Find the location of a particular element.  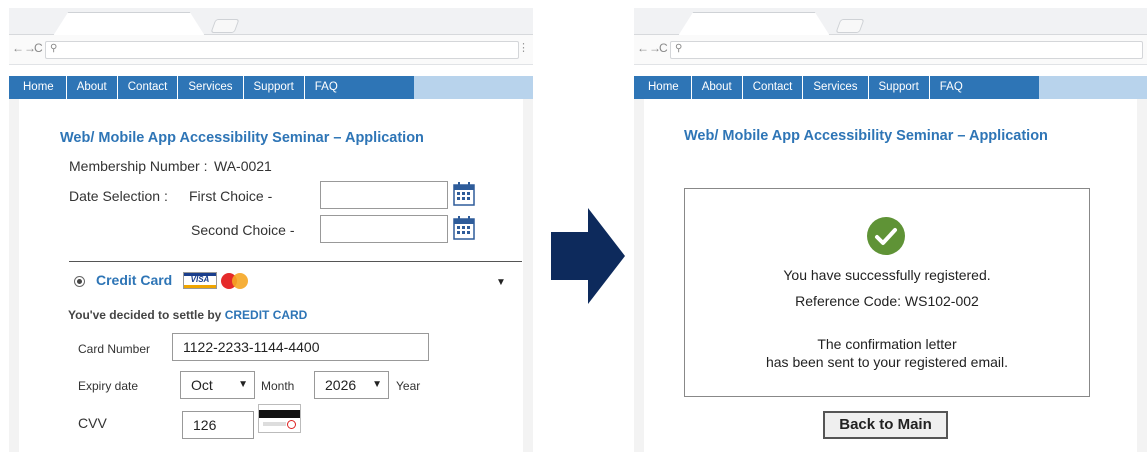

expiry-year-select: 2026 ▼ is located at coordinates (351, 385).